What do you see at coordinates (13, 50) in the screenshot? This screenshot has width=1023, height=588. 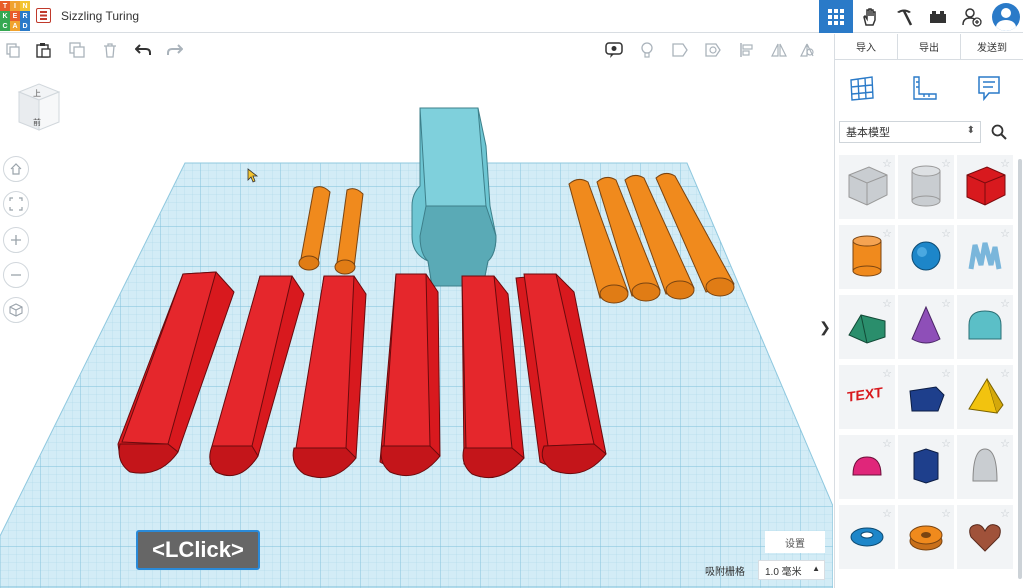 I see `copy-icon` at bounding box center [13, 50].